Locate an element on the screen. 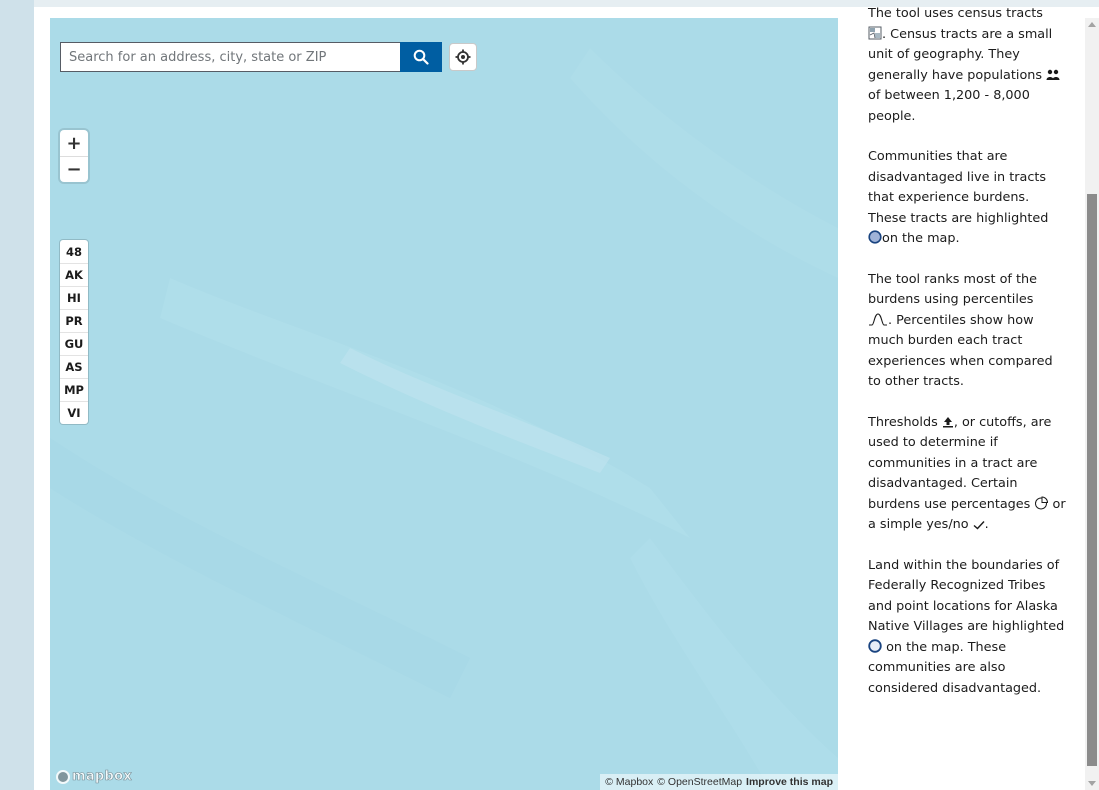 This screenshot has height=790, width=1099. zoom-controls: + − is located at coordinates (74, 156).